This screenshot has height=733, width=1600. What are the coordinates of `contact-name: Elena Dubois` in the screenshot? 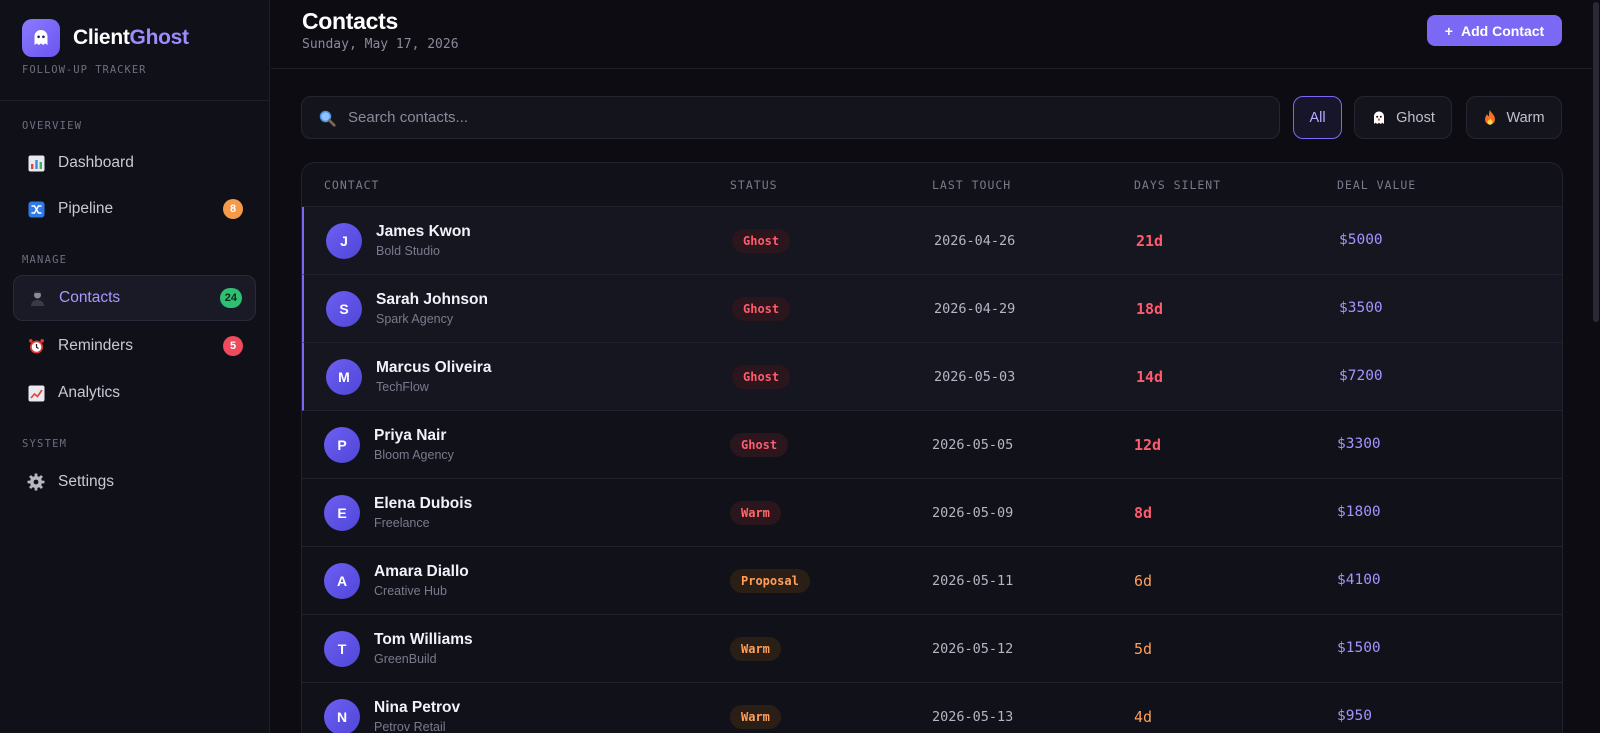 It's located at (423, 503).